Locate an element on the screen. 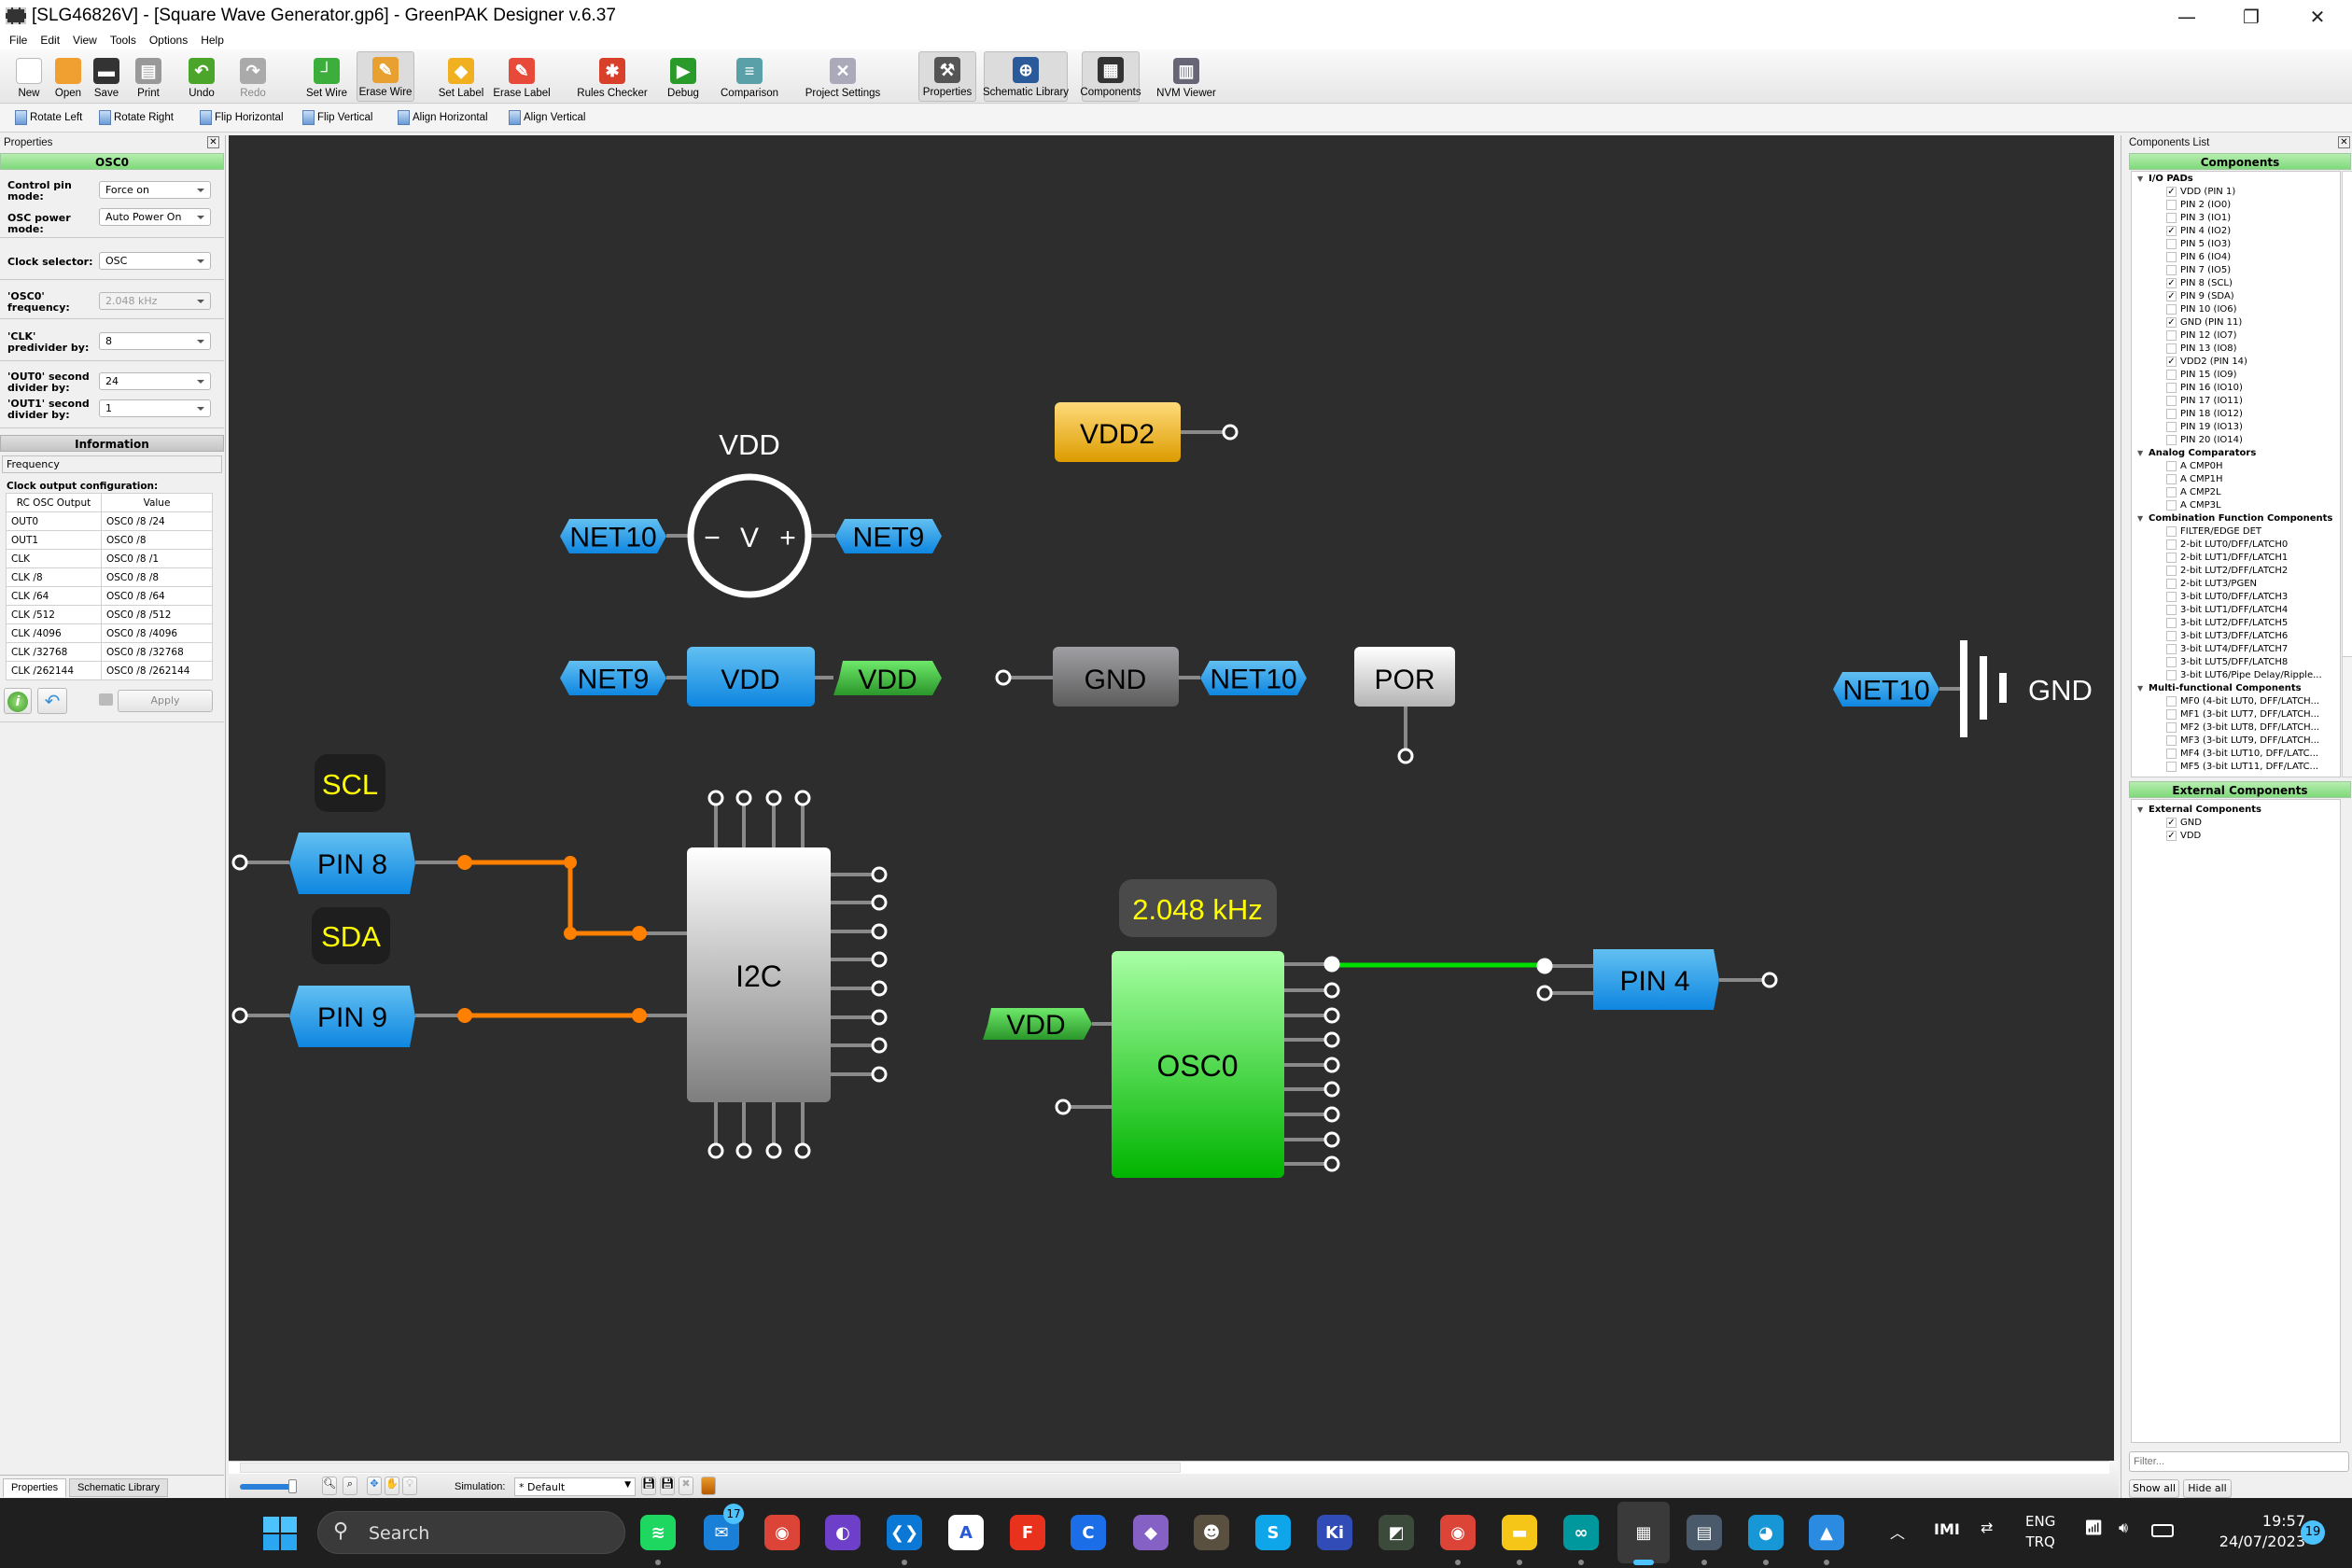  close-button: ✕ is located at coordinates (2317, 17).